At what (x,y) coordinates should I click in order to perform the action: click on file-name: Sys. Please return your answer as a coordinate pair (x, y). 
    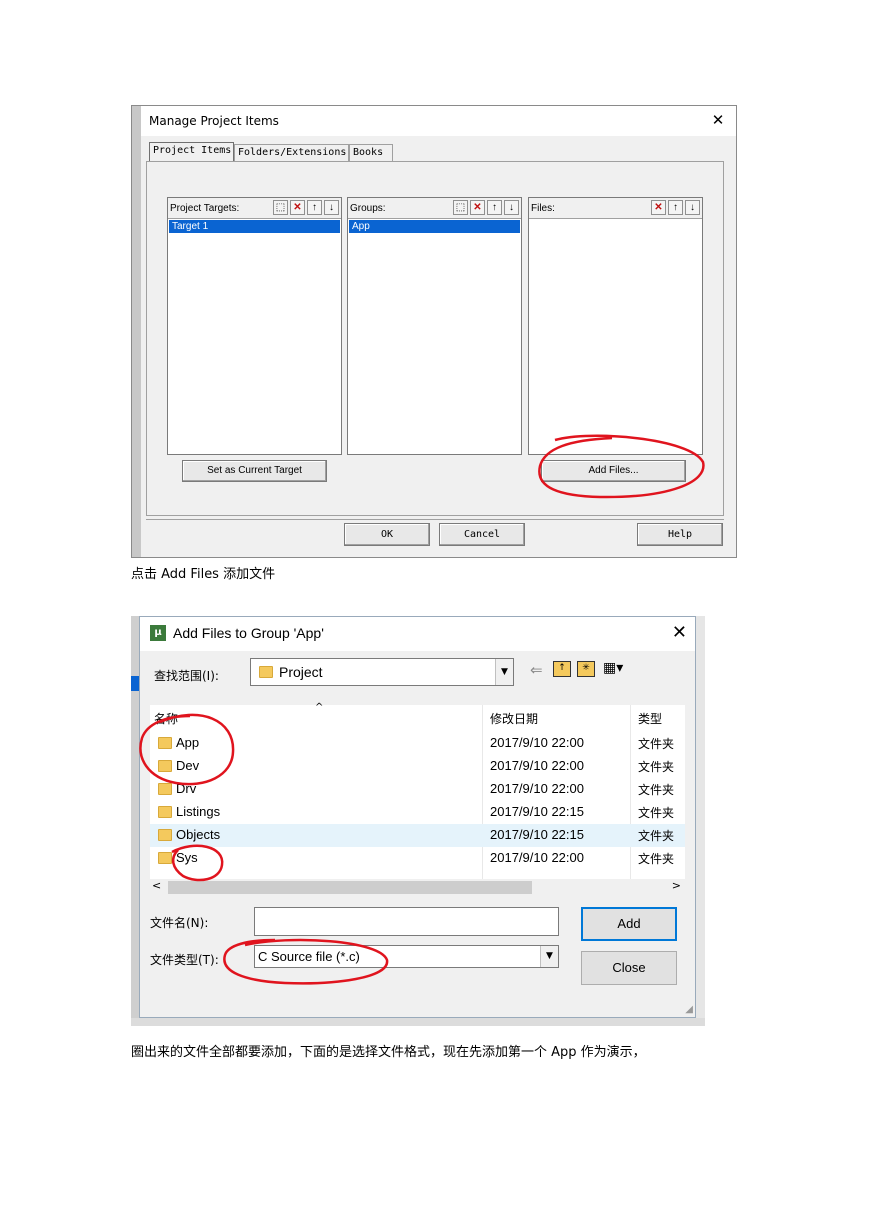
    Looking at the image, I should click on (187, 857).